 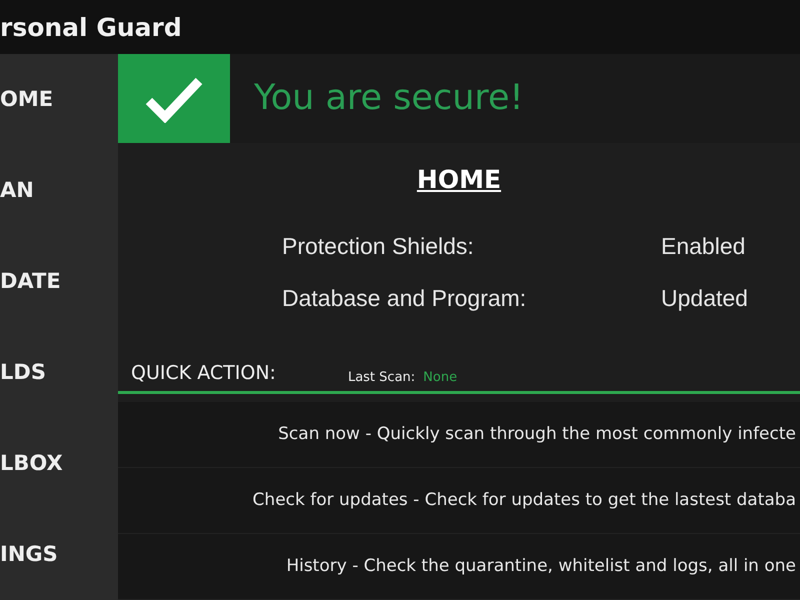 I want to click on sidebar-item: OME, so click(x=59, y=99).